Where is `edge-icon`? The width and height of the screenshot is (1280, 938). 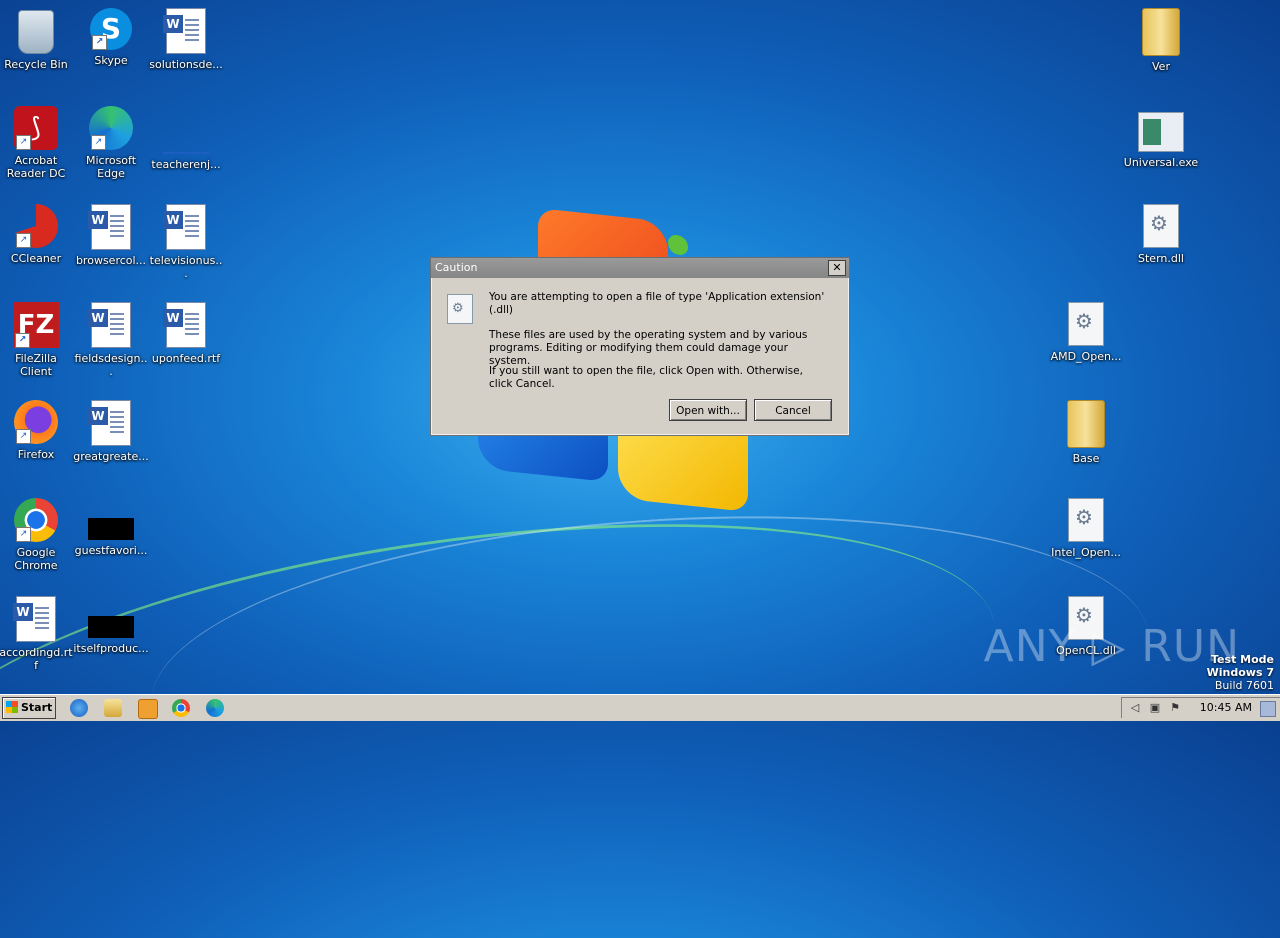 edge-icon is located at coordinates (215, 708).